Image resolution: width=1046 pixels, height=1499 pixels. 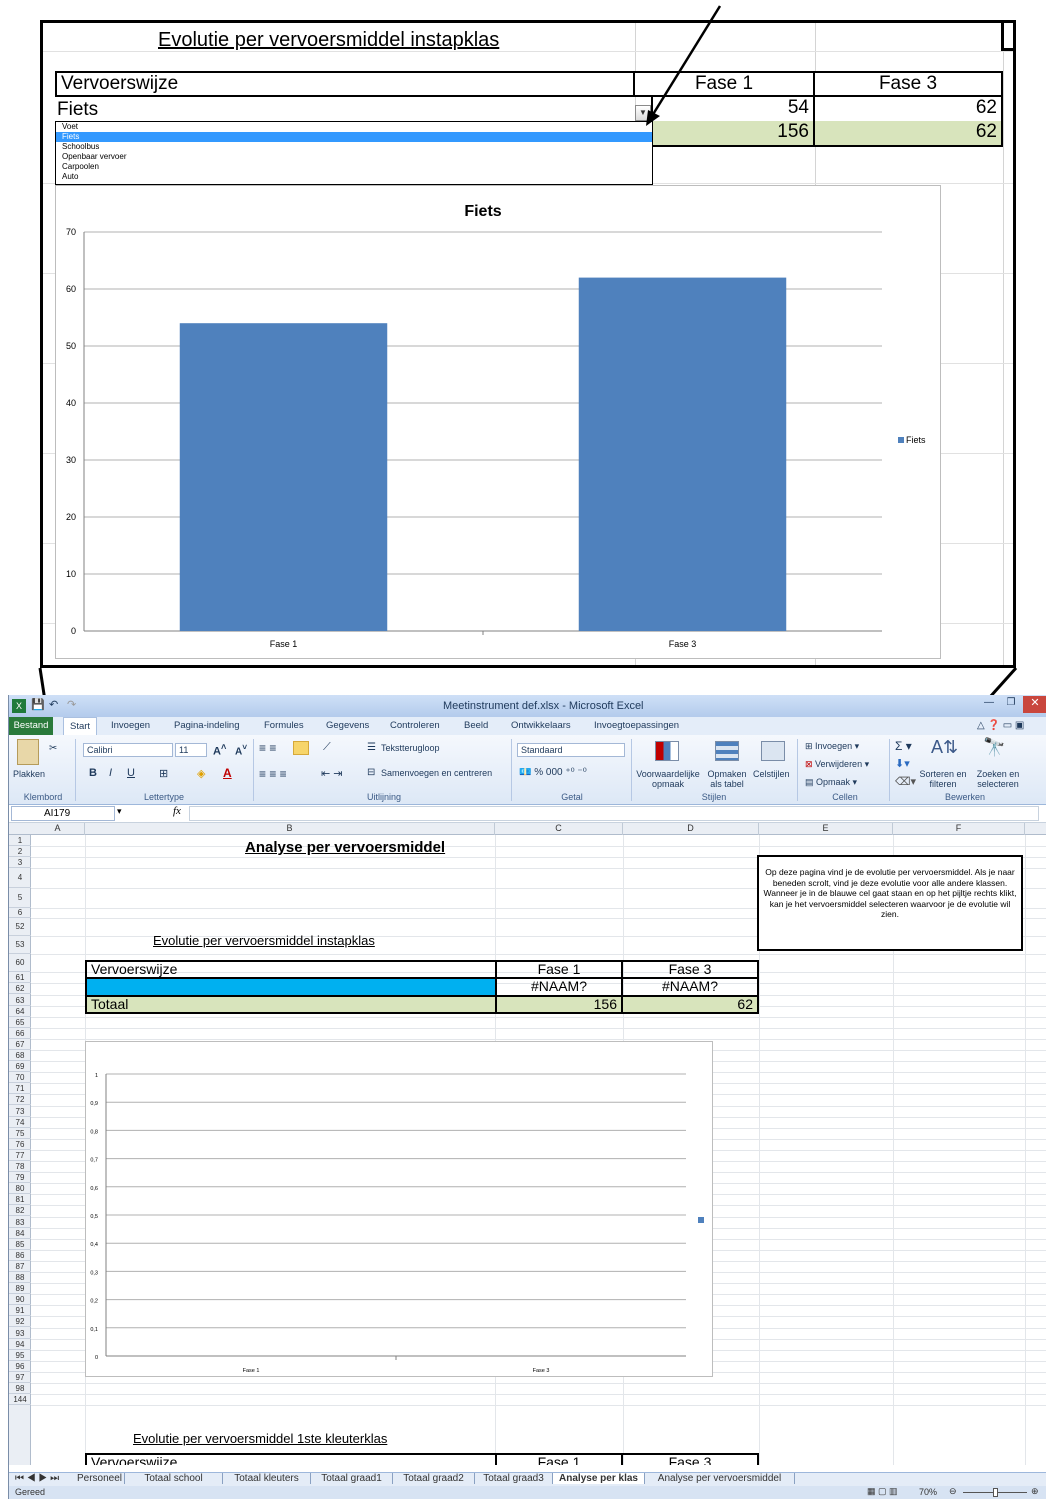 I want to click on sheet-tab: Totaal graad1, so click(x=352, y=1478).